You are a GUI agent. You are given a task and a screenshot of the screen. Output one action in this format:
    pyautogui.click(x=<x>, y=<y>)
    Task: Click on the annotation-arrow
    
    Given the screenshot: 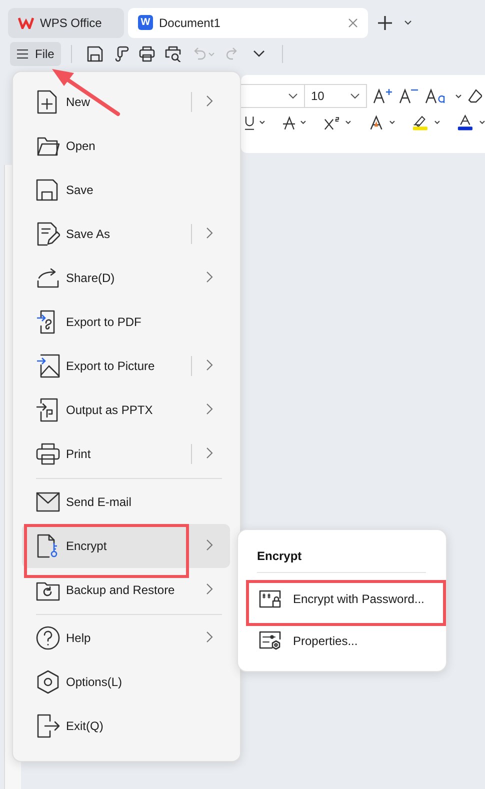 What is the action you would take?
    pyautogui.click(x=86, y=92)
    